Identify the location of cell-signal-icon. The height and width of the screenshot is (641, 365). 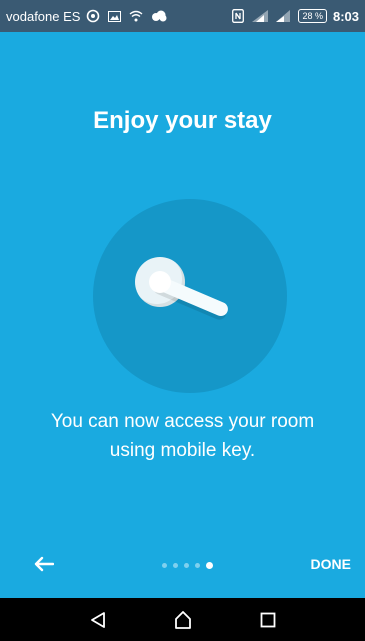
(283, 16).